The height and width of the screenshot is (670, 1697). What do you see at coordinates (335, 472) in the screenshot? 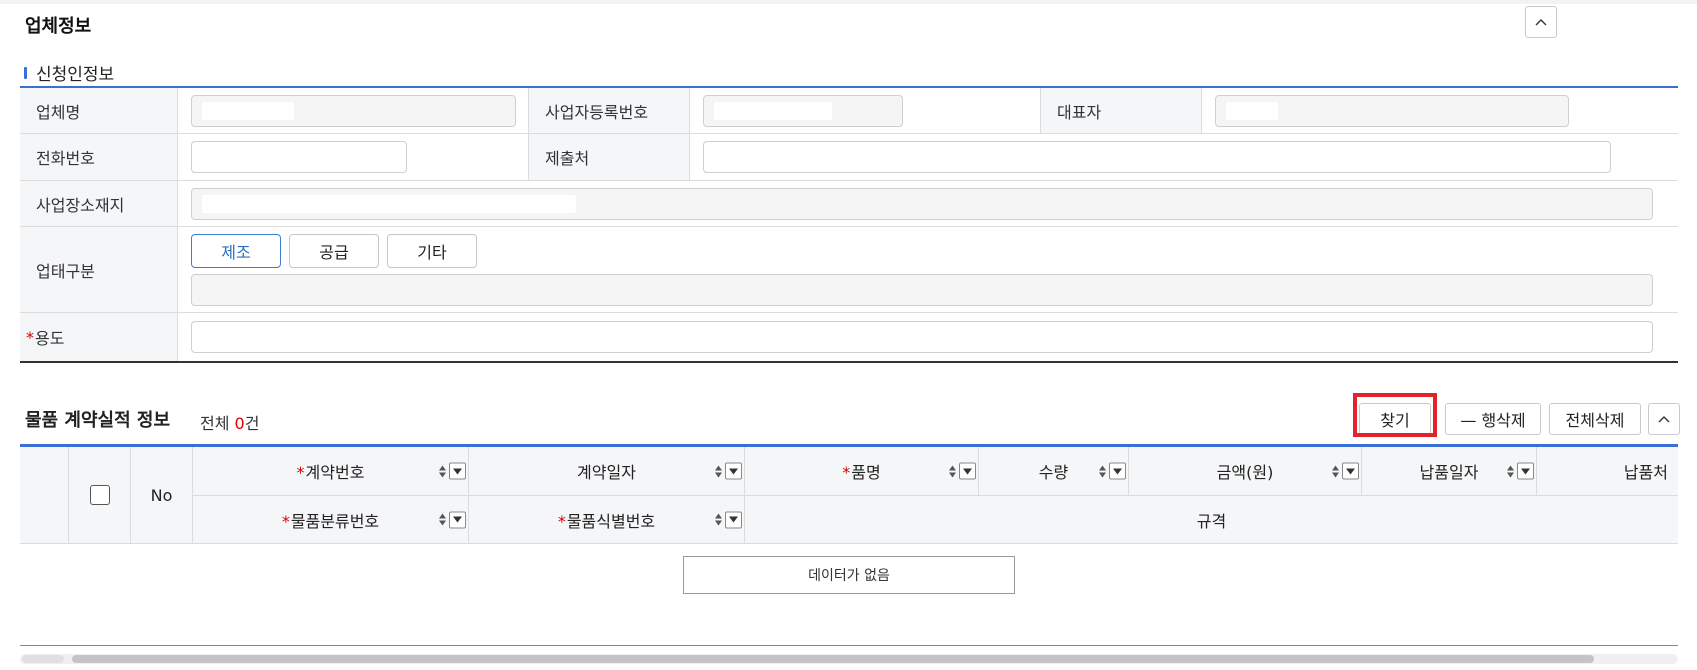
I see `col-contract-no-label: 계약번호` at bounding box center [335, 472].